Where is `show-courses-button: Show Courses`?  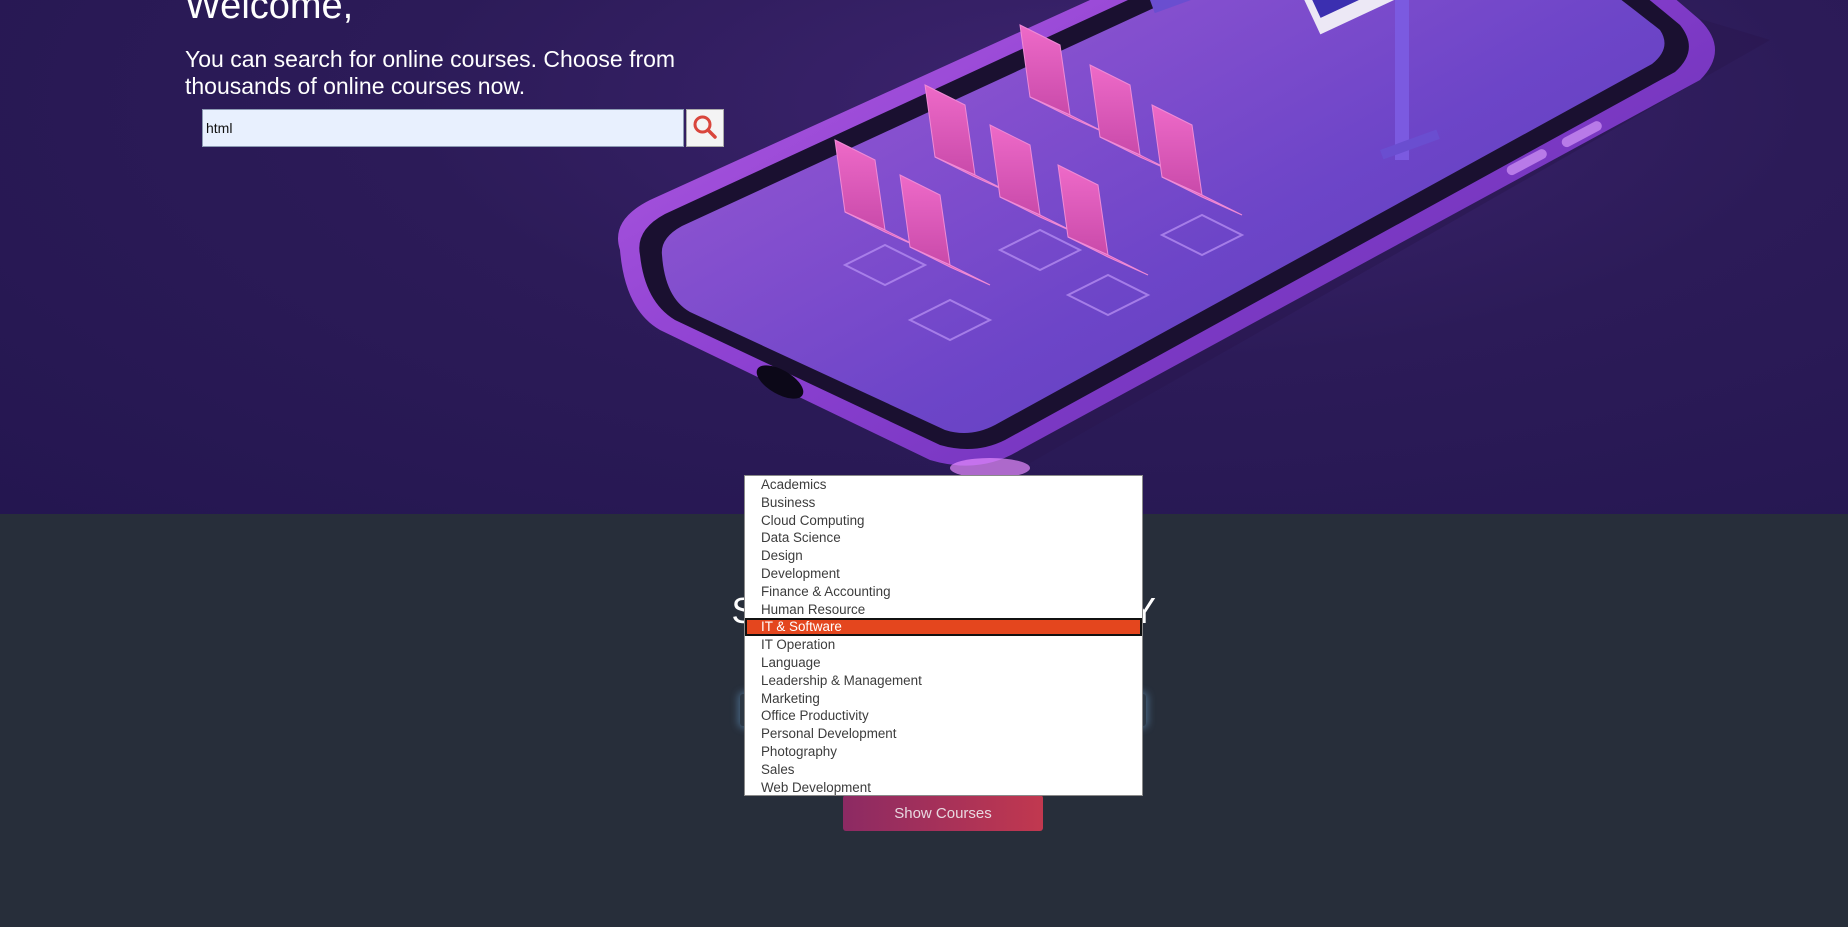
show-courses-button: Show Courses is located at coordinates (943, 813).